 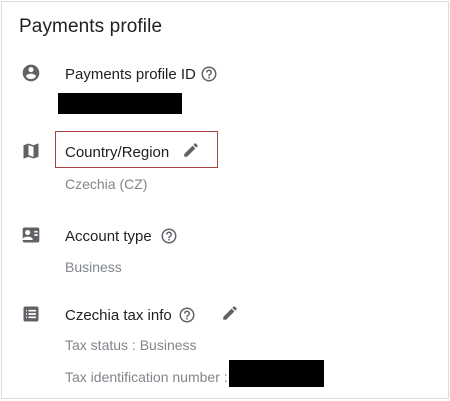 What do you see at coordinates (97, 345) in the screenshot?
I see `tax-status-label: Tax status` at bounding box center [97, 345].